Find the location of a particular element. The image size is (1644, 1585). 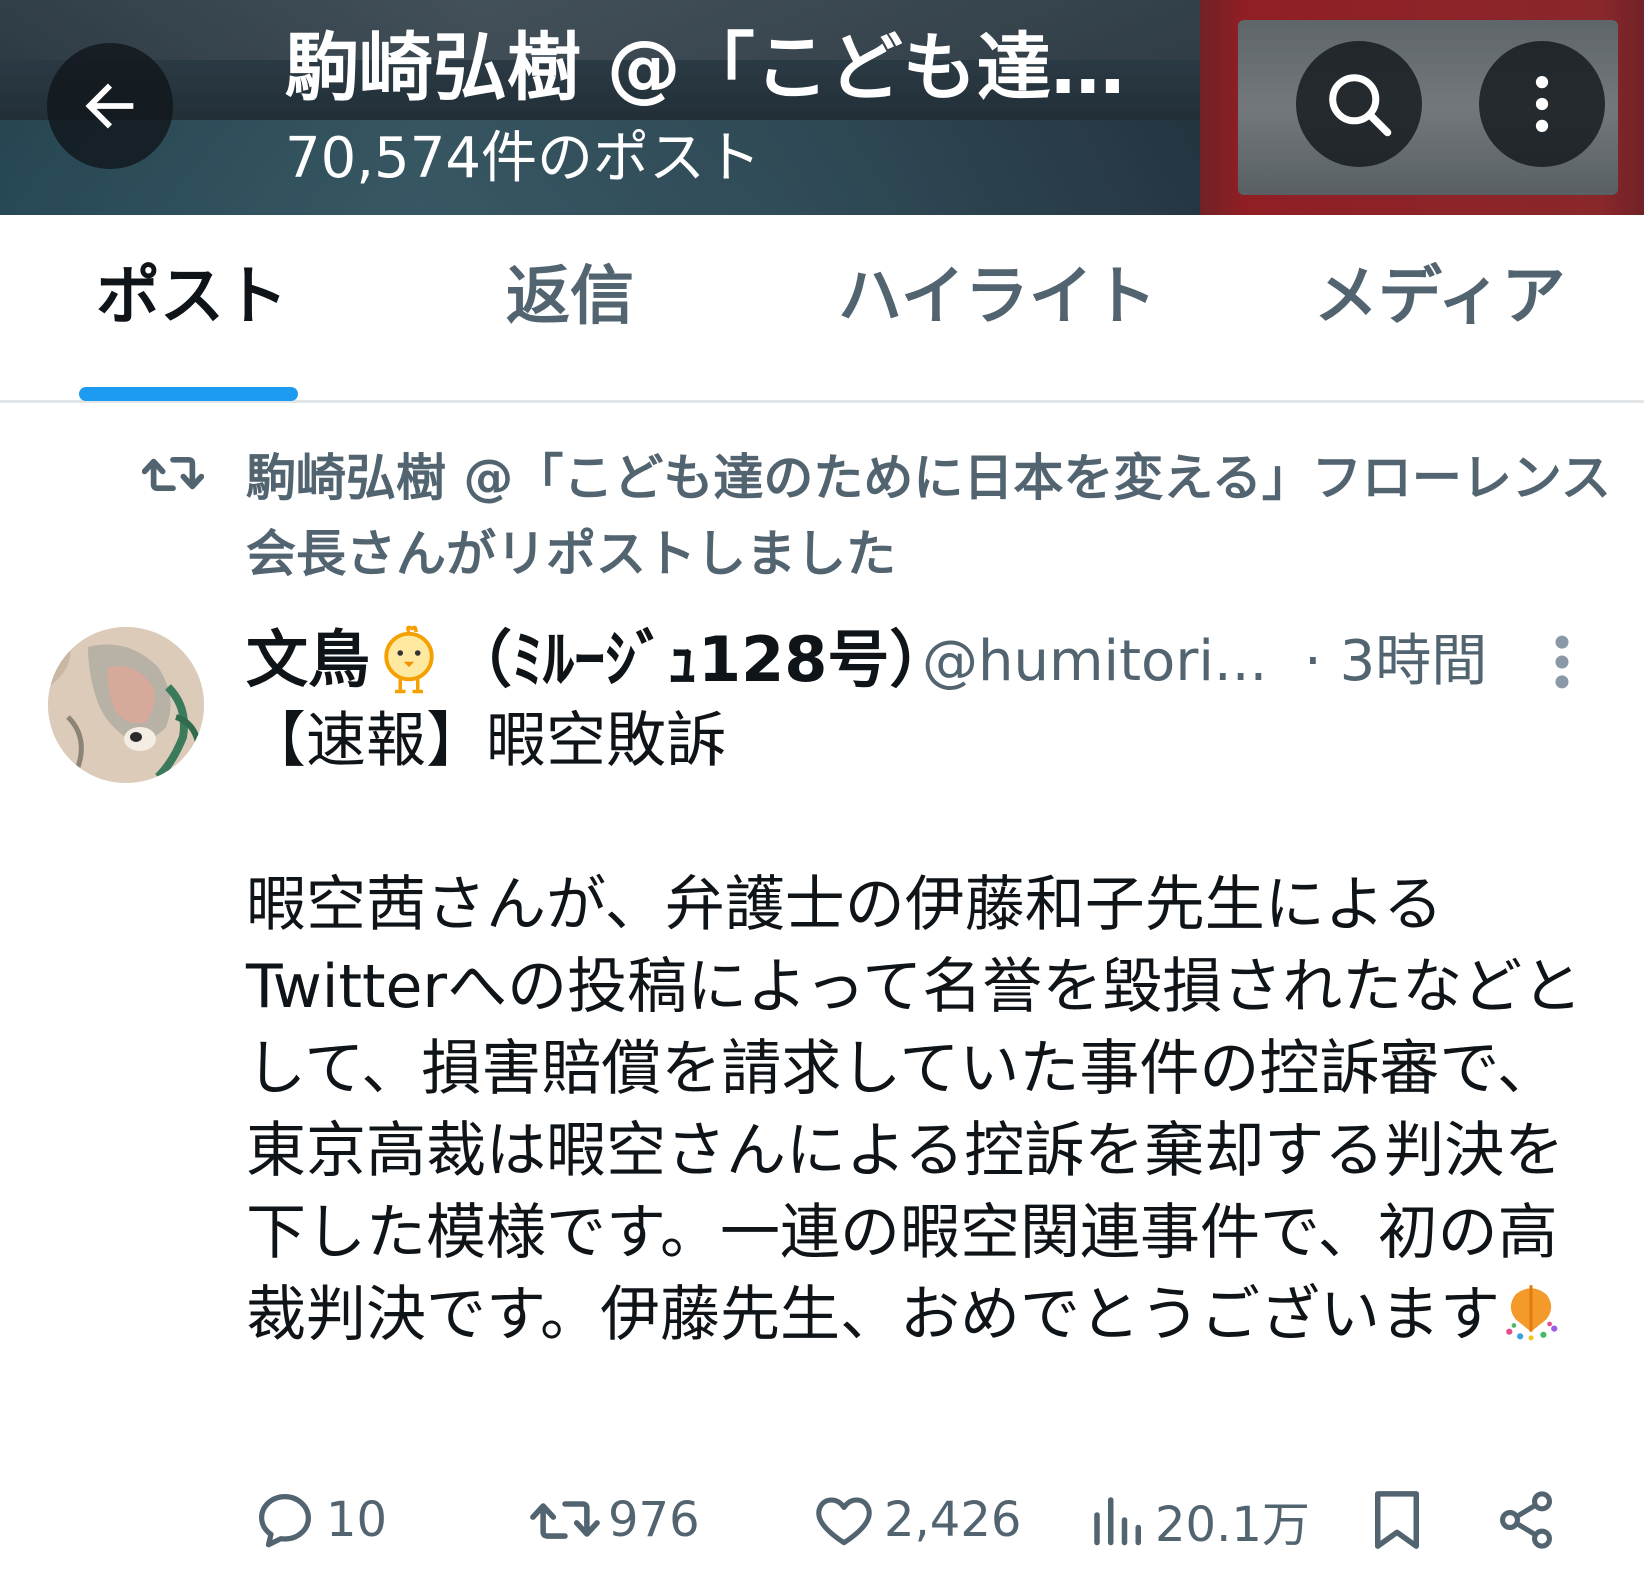

post-count: 70,574件のポスト is located at coordinates (523, 158).